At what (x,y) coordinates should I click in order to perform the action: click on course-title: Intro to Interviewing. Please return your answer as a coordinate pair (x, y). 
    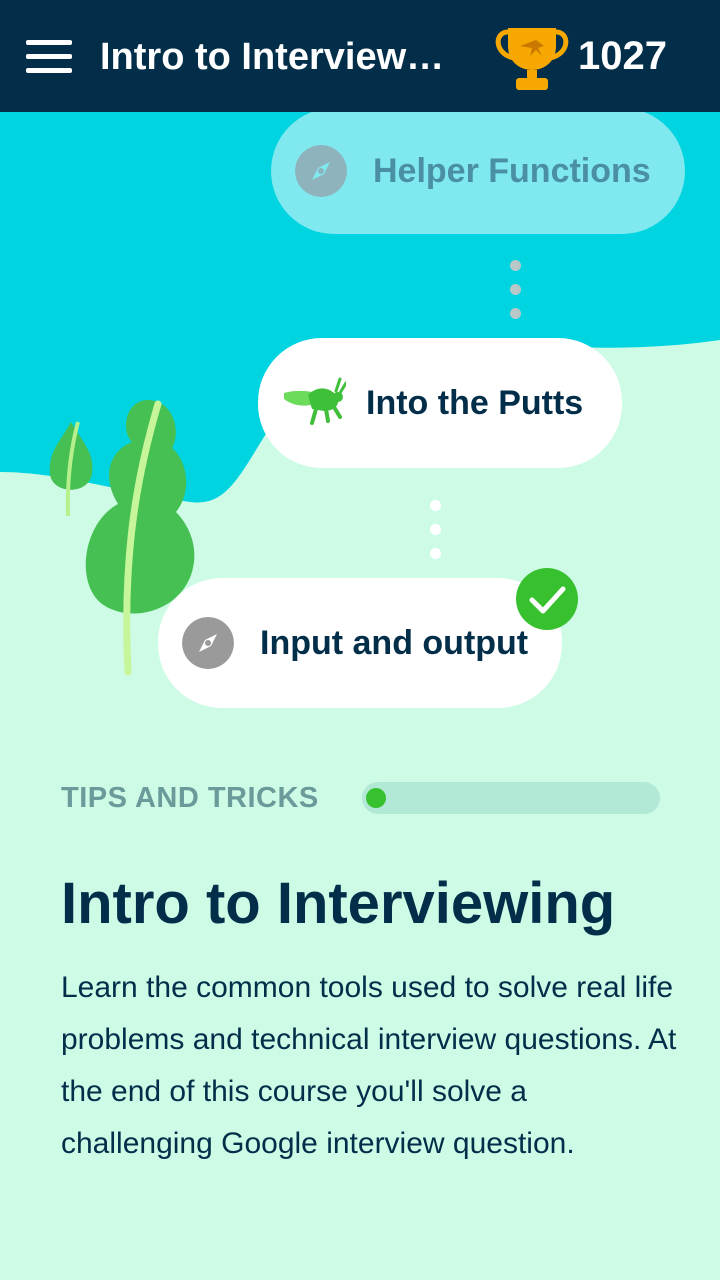
    Looking at the image, I should click on (338, 903).